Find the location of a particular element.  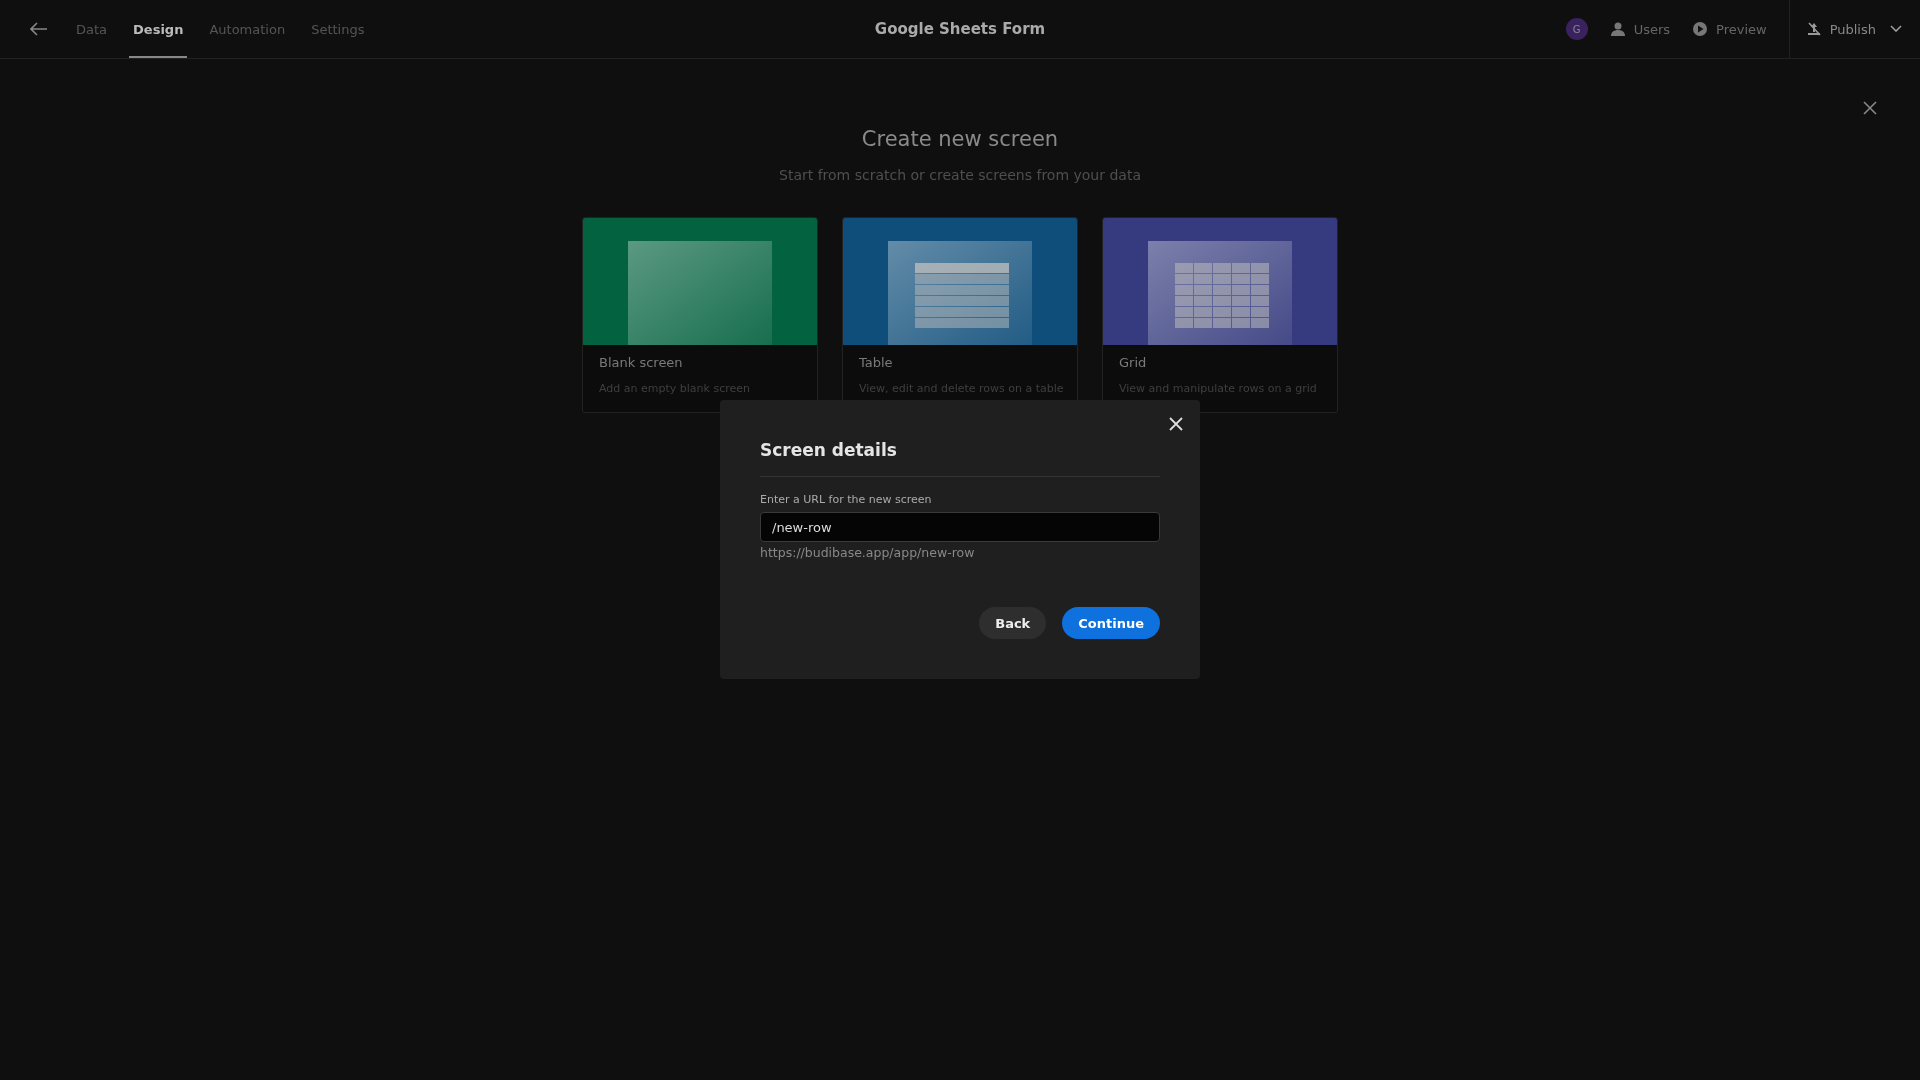

nav-tab: Settings is located at coordinates (338, 29).